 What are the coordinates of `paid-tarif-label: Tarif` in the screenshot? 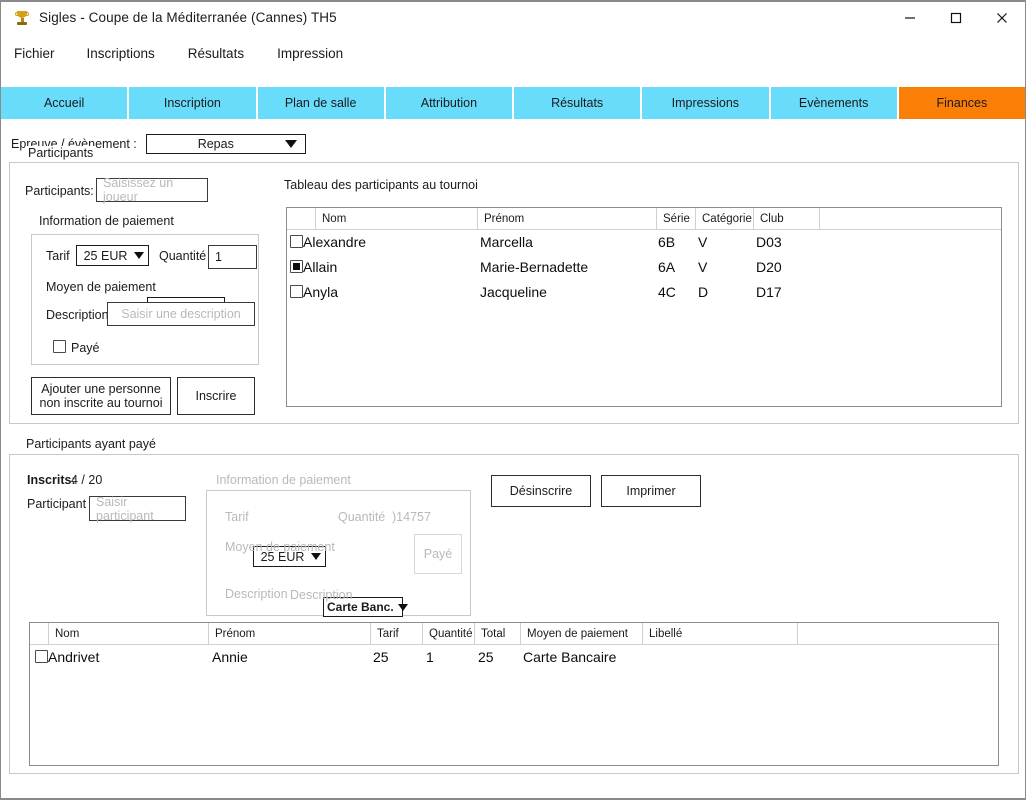 It's located at (237, 517).